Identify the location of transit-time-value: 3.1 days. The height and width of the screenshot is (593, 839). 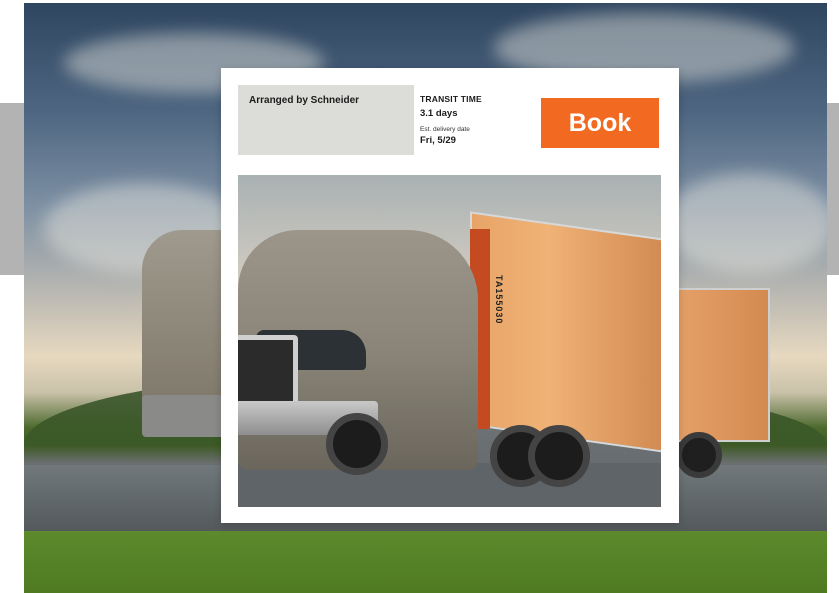
(439, 113).